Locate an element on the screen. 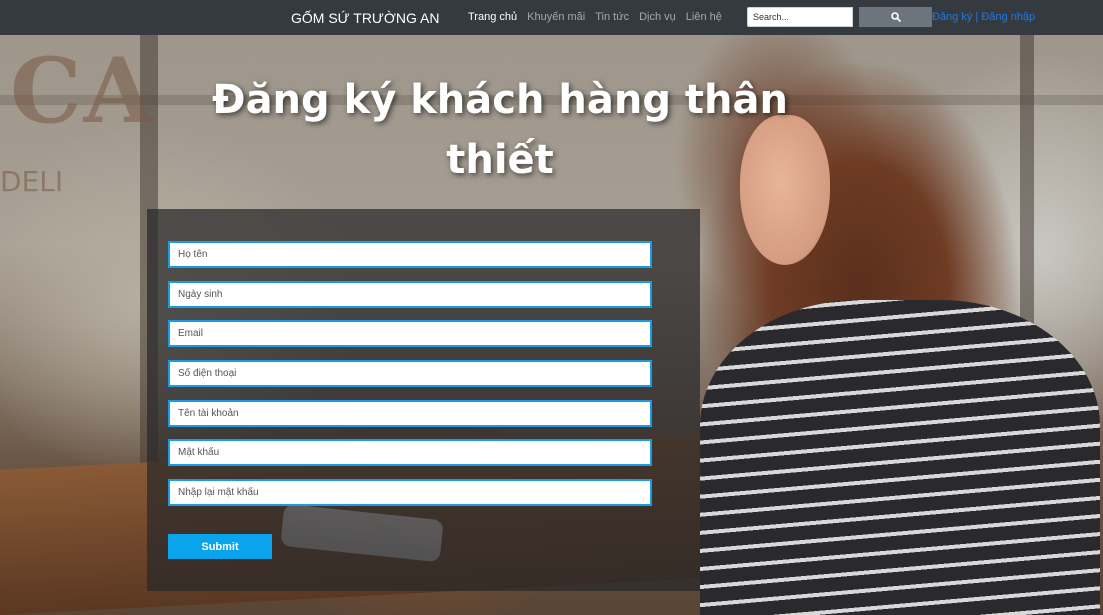 The height and width of the screenshot is (615, 1103). window-sign-letters: CA is located at coordinates (83, 91).